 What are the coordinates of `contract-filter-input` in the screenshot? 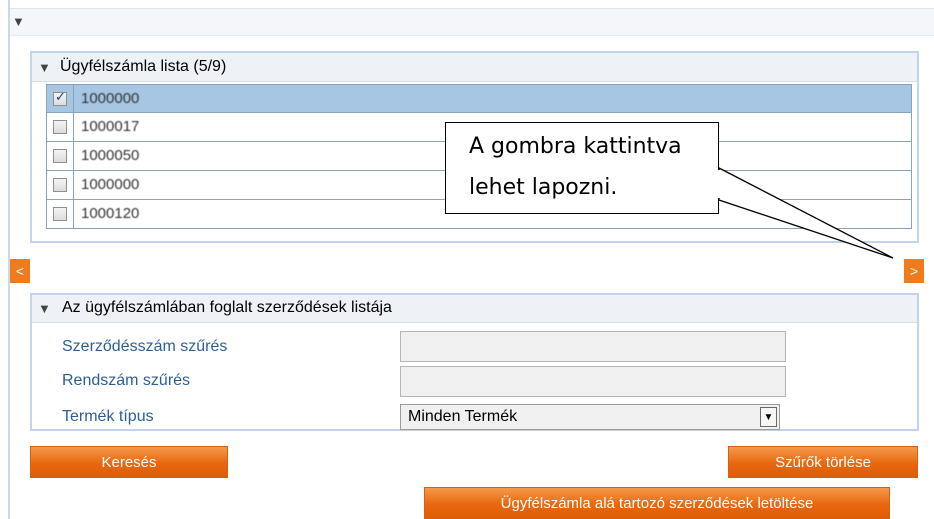 It's located at (593, 346).